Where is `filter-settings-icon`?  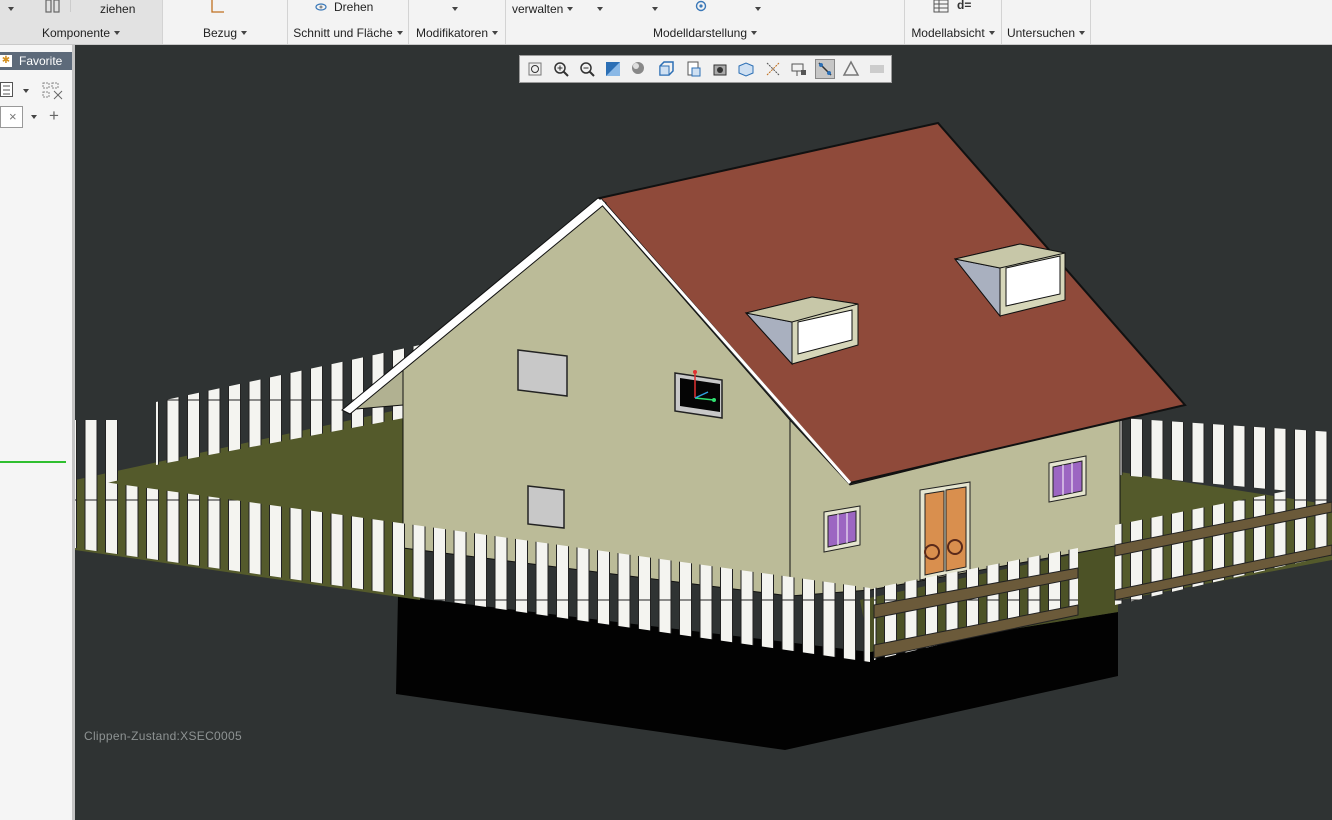 filter-settings-icon is located at coordinates (53, 91).